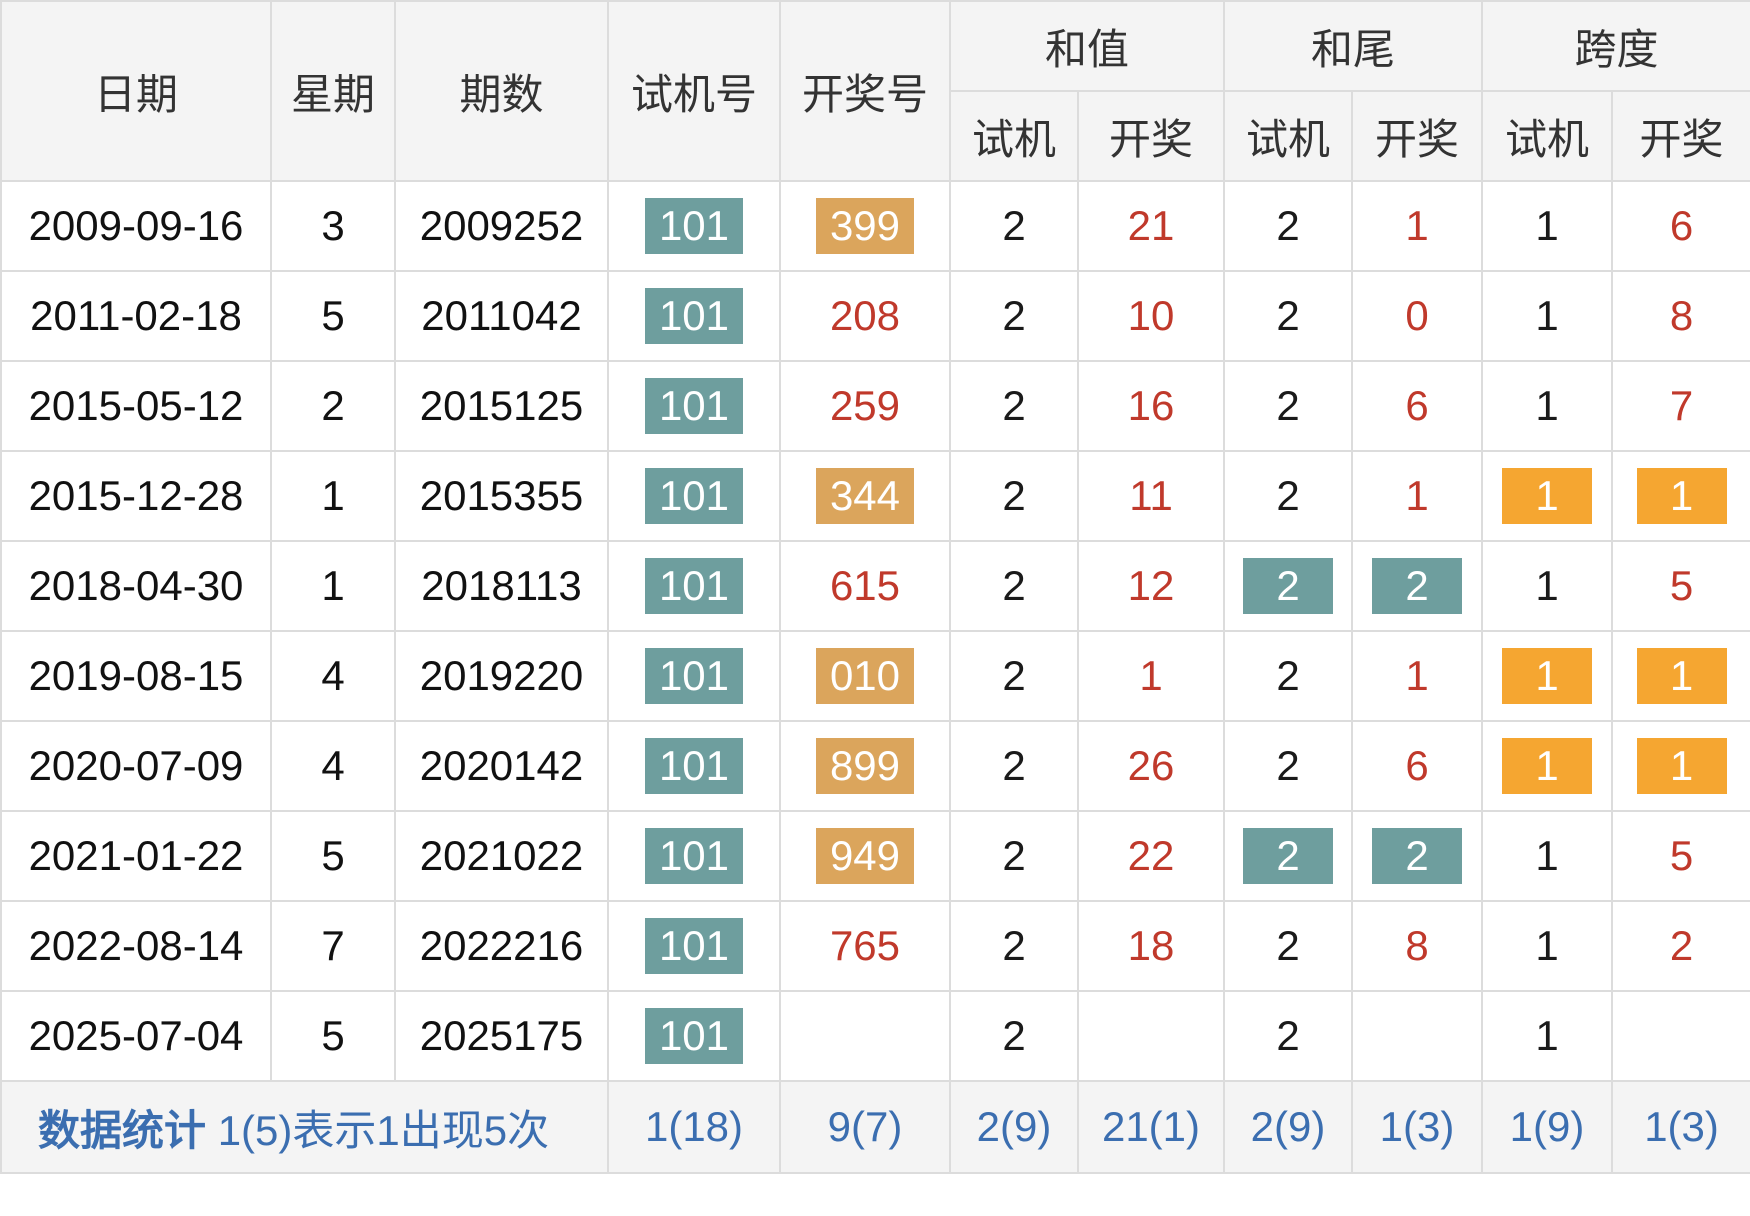 The image size is (1750, 1216). Describe the element at coordinates (1151, 586) in the screenshot. I see `cell-sum-draw: 12` at that location.